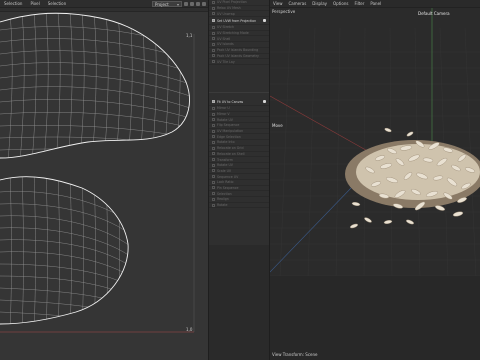  Describe the element at coordinates (57, 3) in the screenshot. I see `uv-menu-selection-2: Selection` at that location.